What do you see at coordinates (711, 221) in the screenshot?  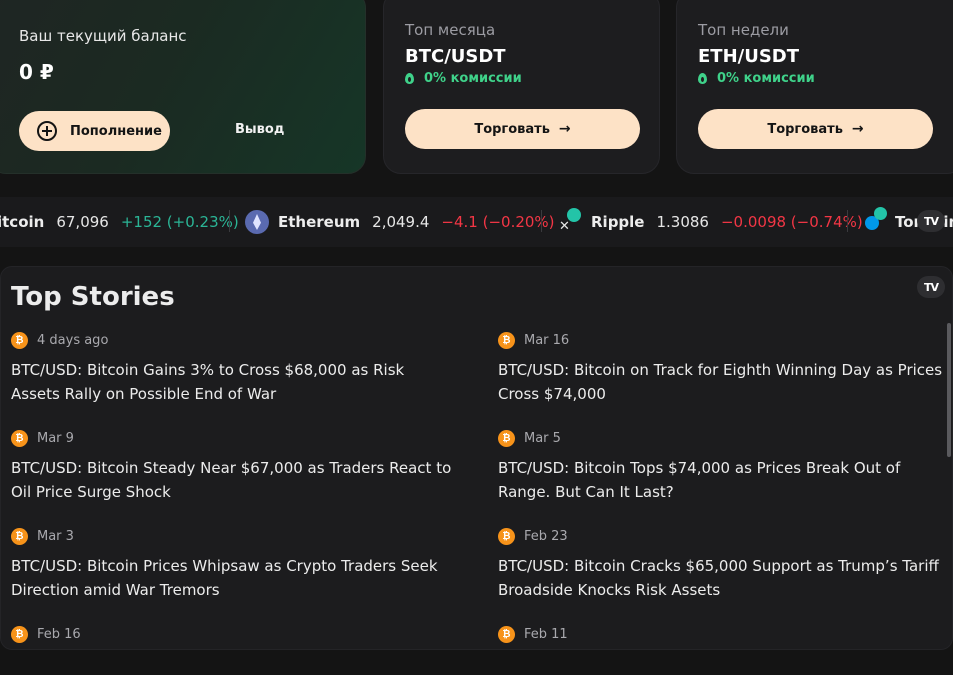 I see `ticker-item-ripple: ✕ Ripple 1.3086 −0.0098 (−0.74%)` at bounding box center [711, 221].